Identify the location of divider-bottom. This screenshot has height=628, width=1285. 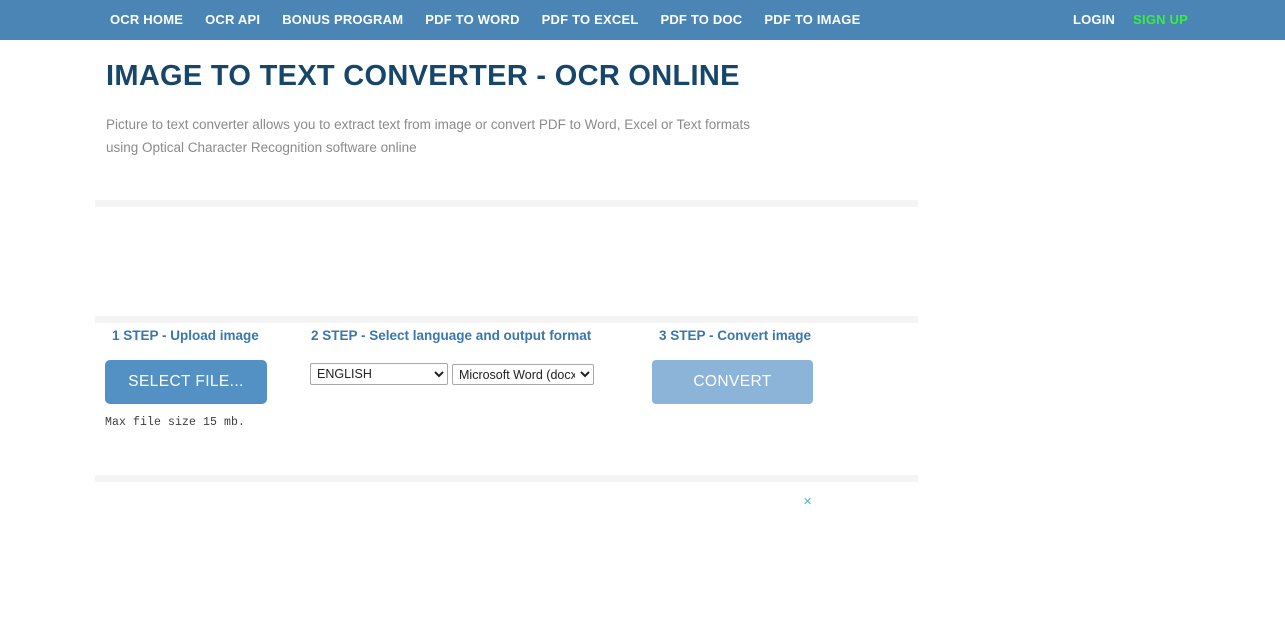
(506, 478).